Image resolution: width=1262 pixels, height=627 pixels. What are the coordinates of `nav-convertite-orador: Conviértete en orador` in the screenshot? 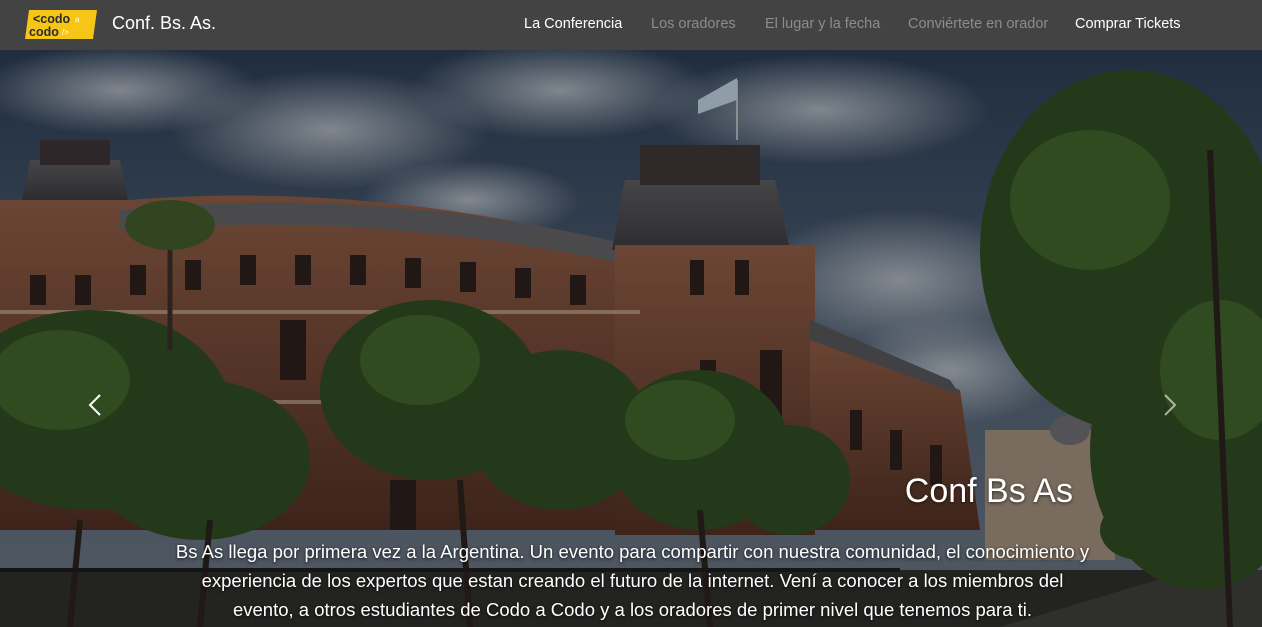 It's located at (978, 24).